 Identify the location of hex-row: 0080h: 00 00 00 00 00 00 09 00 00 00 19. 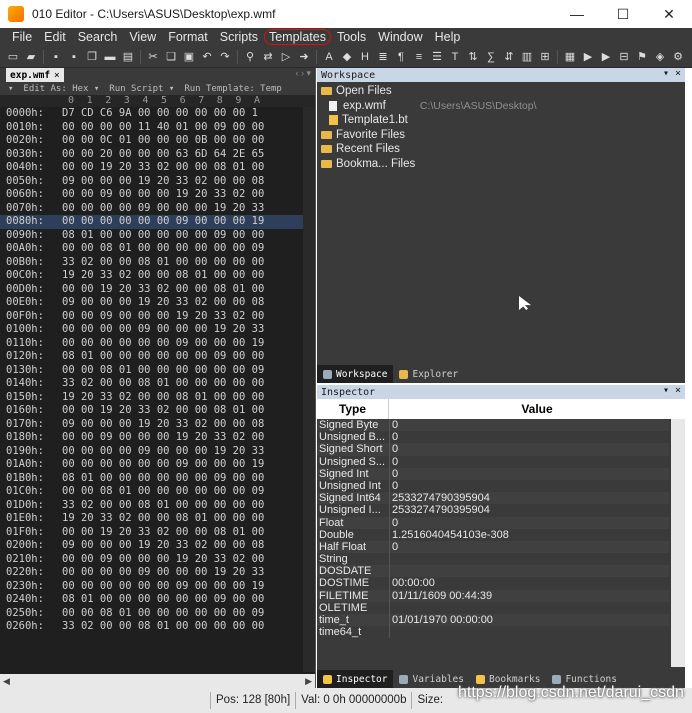
(151, 222).